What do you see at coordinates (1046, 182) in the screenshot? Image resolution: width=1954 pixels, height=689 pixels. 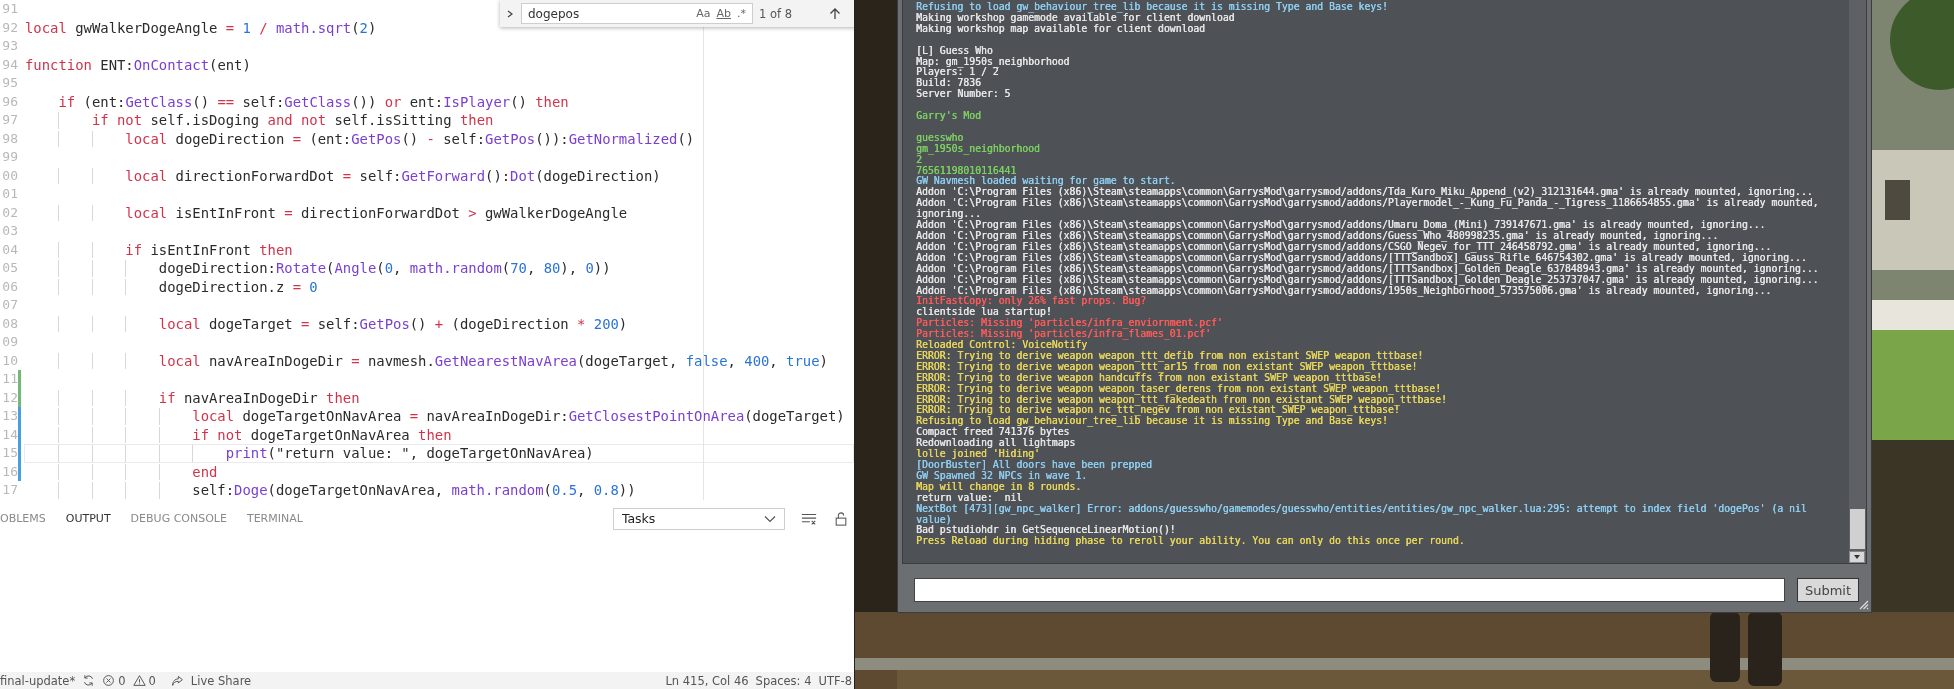 I see `console-line: GW Navmesh loaded waiting for game to start.` at bounding box center [1046, 182].